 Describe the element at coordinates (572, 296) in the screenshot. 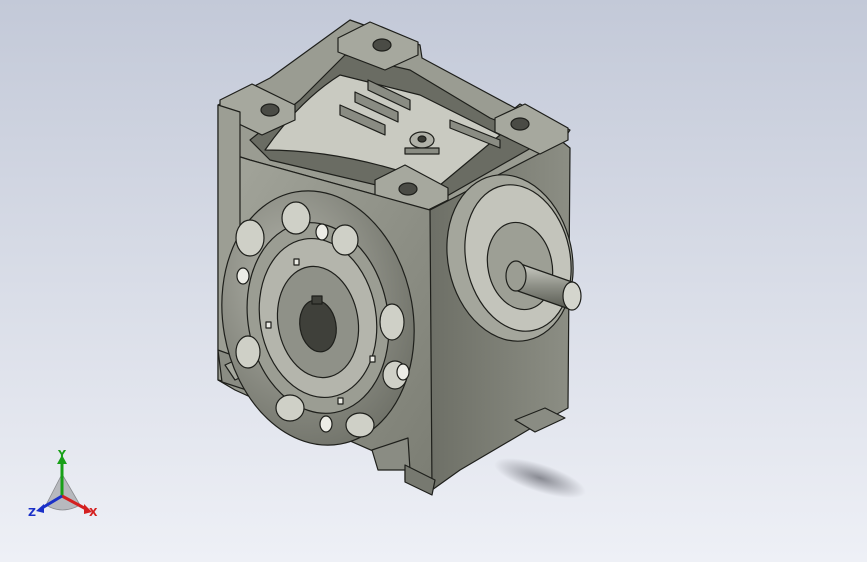

I see `input-shaft-end` at that location.